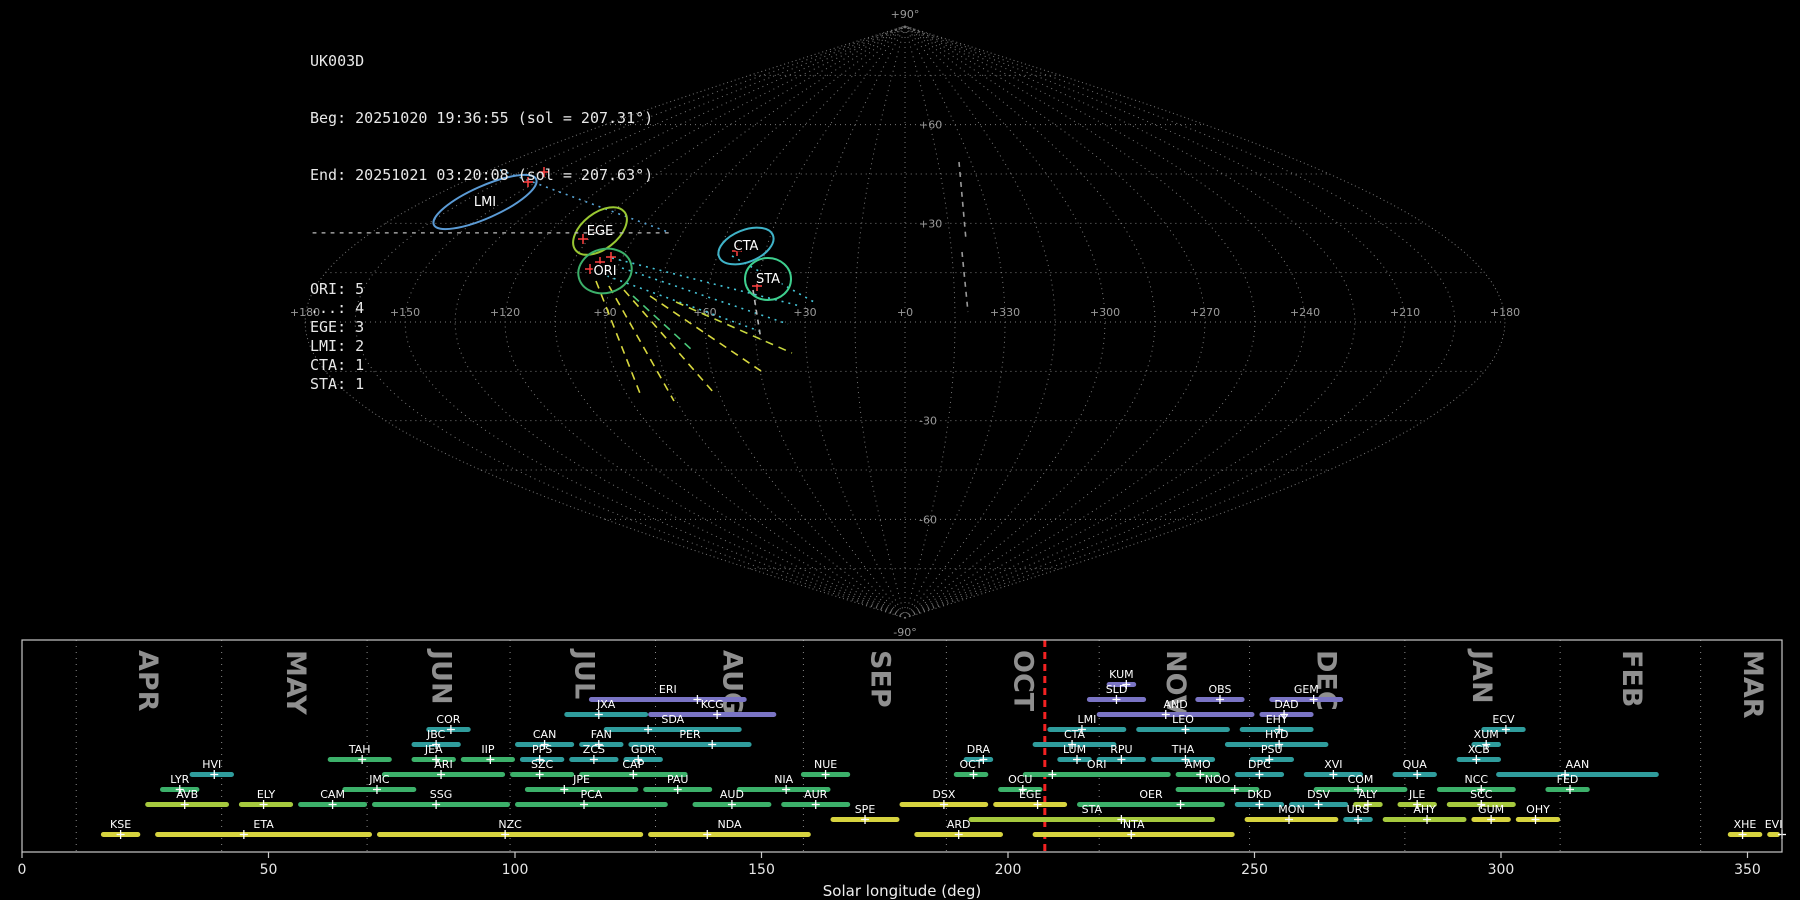  I want to click on shower-peak-mark-JPE, so click(564, 789).